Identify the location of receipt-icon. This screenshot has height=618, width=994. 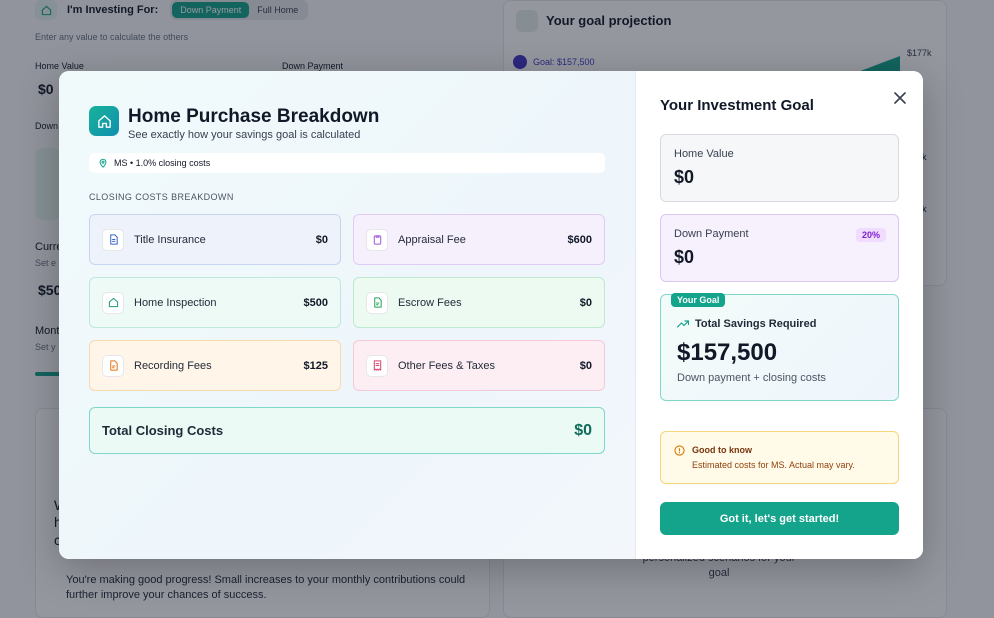
(377, 365).